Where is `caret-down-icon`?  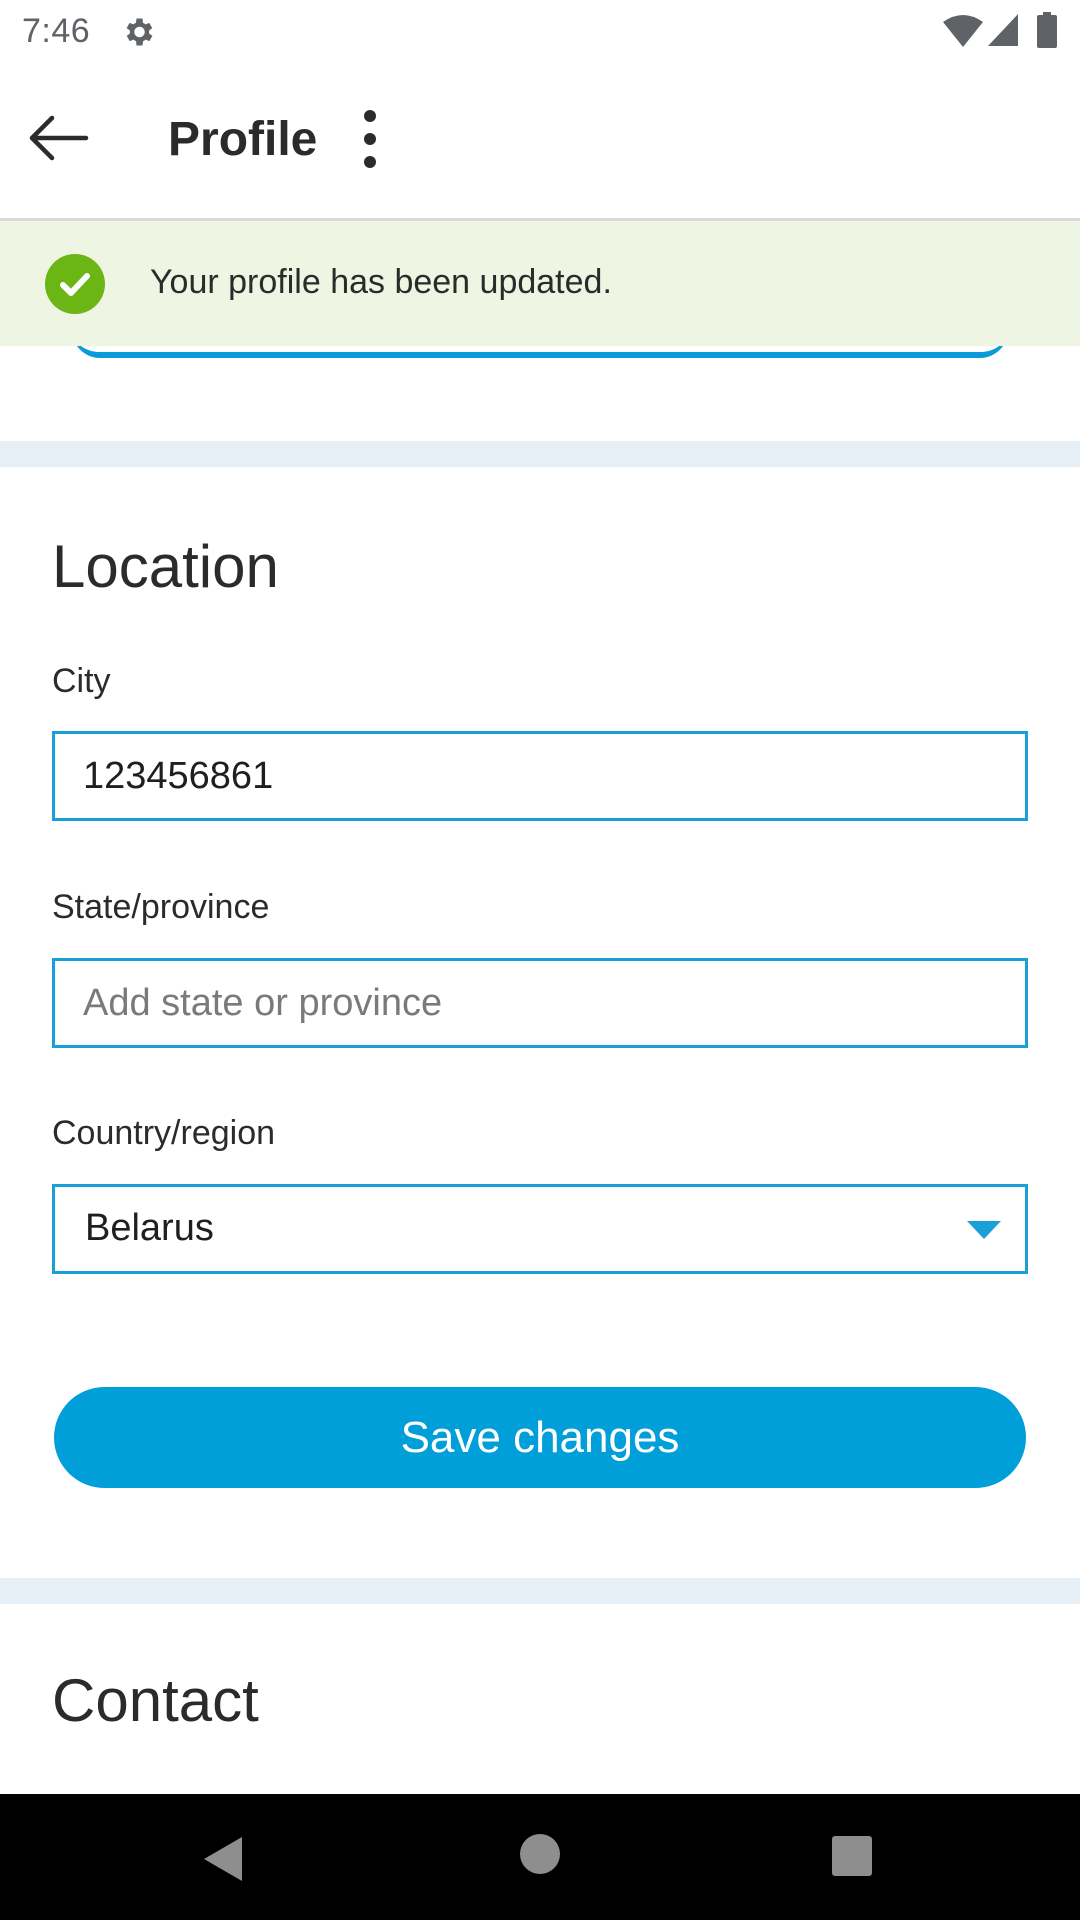
caret-down-icon is located at coordinates (984, 1230).